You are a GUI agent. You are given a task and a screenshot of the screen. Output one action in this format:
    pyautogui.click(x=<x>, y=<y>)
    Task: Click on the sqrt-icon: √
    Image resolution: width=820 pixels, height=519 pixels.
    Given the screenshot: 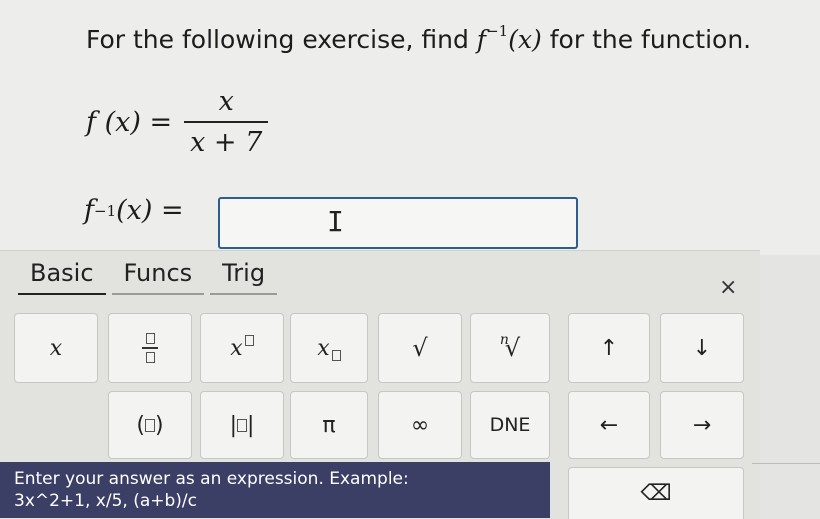 What is the action you would take?
    pyautogui.click(x=420, y=348)
    